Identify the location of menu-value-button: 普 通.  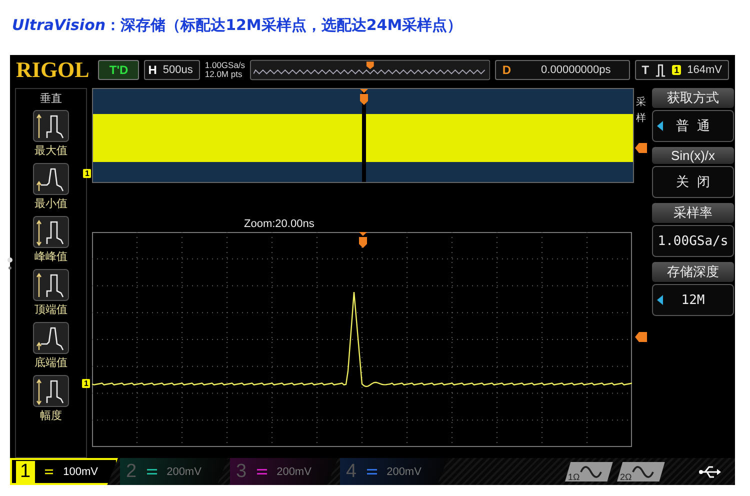
(693, 126).